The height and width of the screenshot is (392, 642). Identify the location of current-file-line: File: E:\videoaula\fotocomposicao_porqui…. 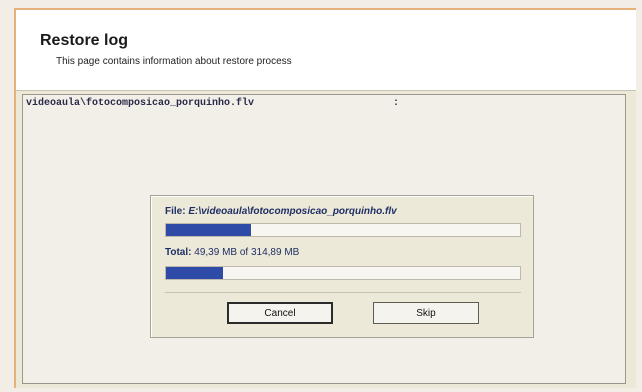
(281, 211).